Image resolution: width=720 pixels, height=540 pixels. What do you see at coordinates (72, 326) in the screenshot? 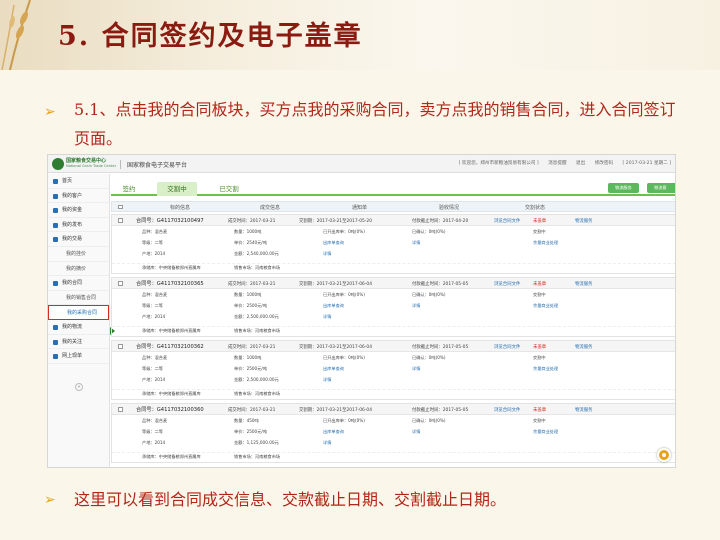
I see `sidebar-item-label: 我的物流` at bounding box center [72, 326].